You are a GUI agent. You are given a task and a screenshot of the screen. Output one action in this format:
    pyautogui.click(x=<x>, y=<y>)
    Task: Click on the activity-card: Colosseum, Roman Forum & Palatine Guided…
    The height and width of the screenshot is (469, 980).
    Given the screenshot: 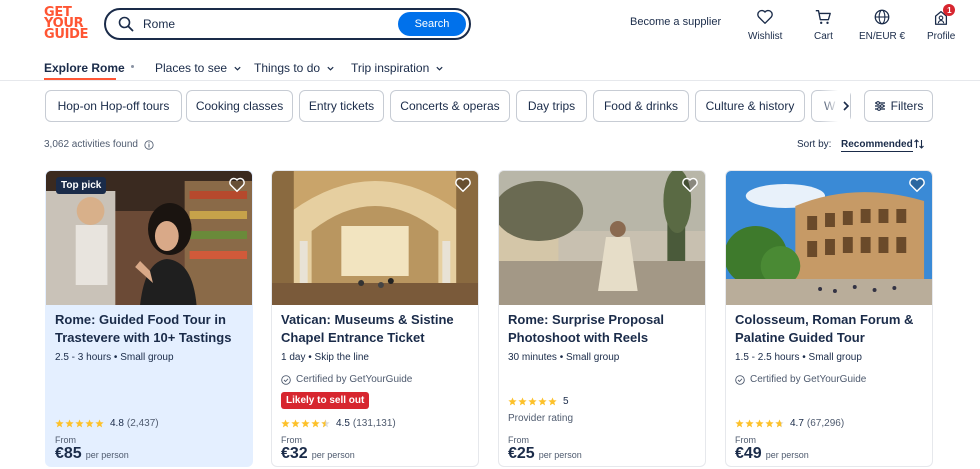 What is the action you would take?
    pyautogui.click(x=829, y=318)
    